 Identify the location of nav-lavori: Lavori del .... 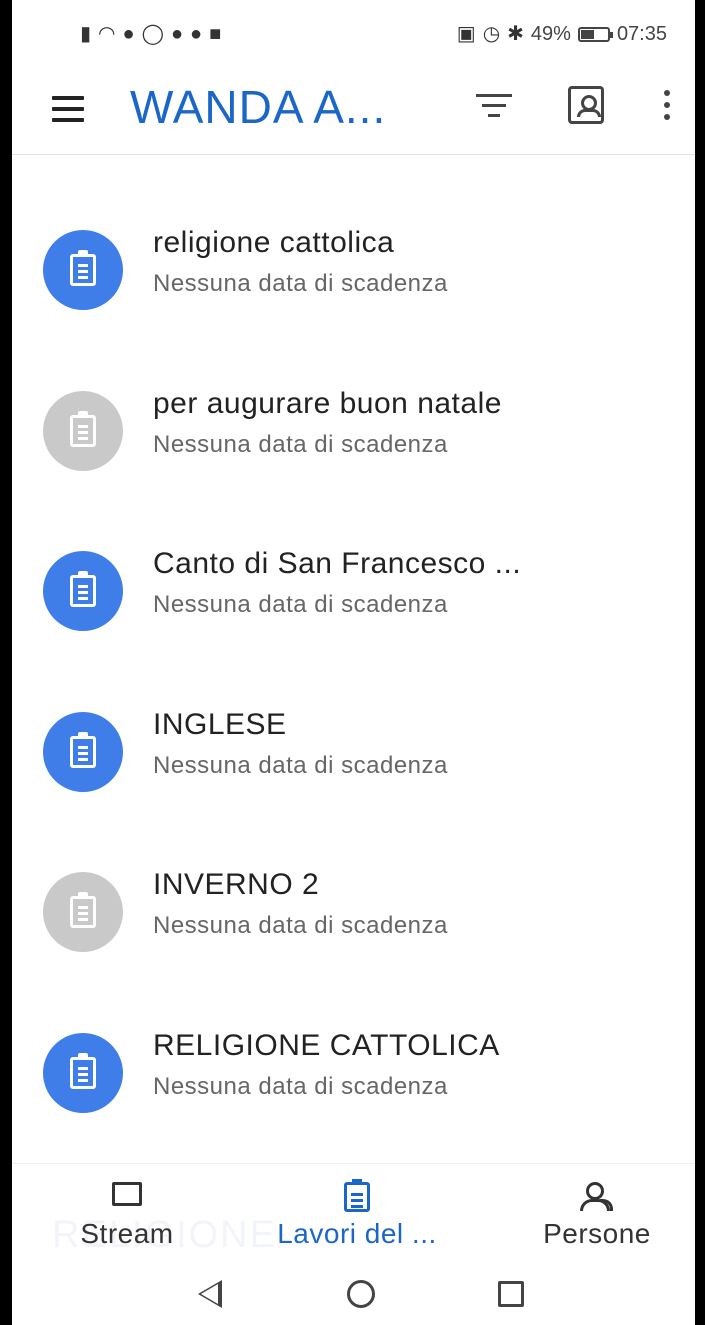
(357, 1216).